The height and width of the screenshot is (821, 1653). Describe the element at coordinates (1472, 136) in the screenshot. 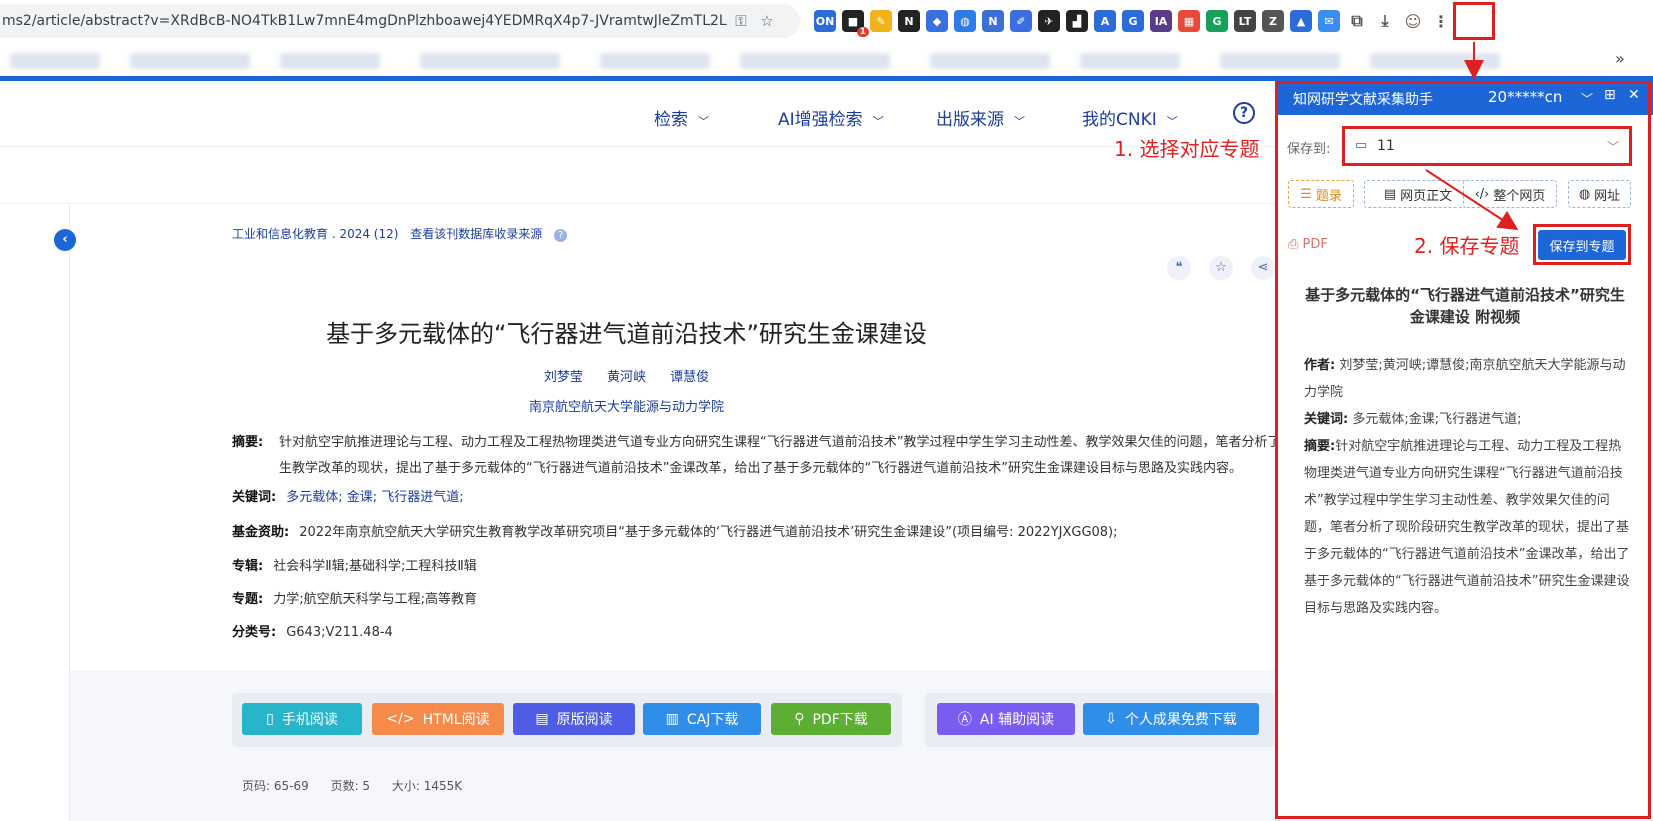

I see `annotation-arrows` at that location.